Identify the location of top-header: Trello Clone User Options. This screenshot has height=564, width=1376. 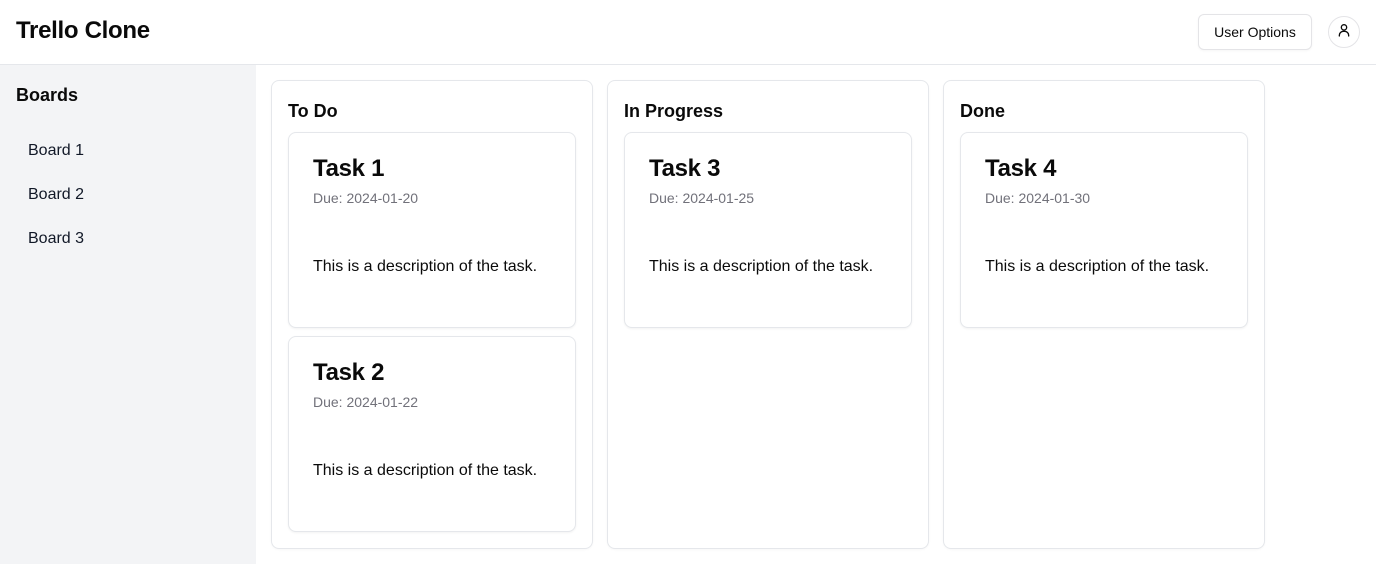
(688, 32).